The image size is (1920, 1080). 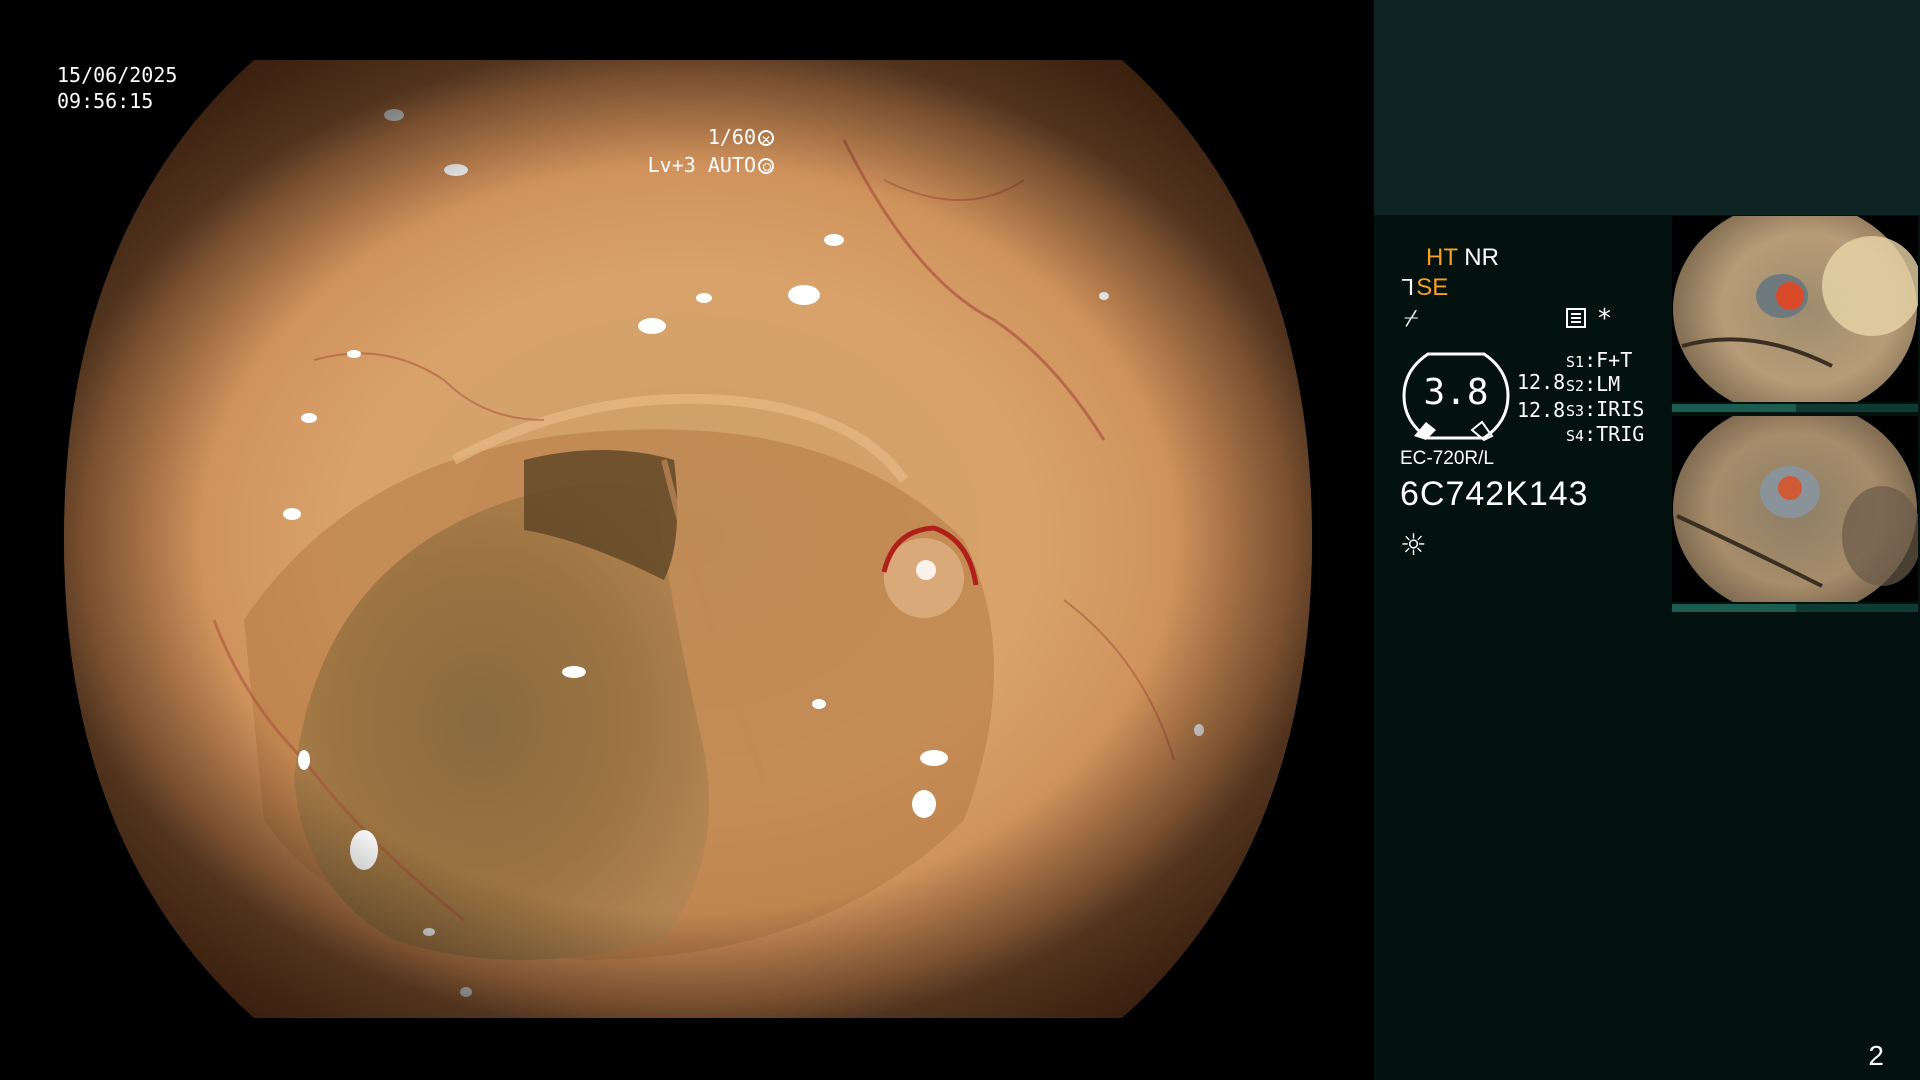 What do you see at coordinates (1462, 258) in the screenshot?
I see `enhancement-status: HT NR` at bounding box center [1462, 258].